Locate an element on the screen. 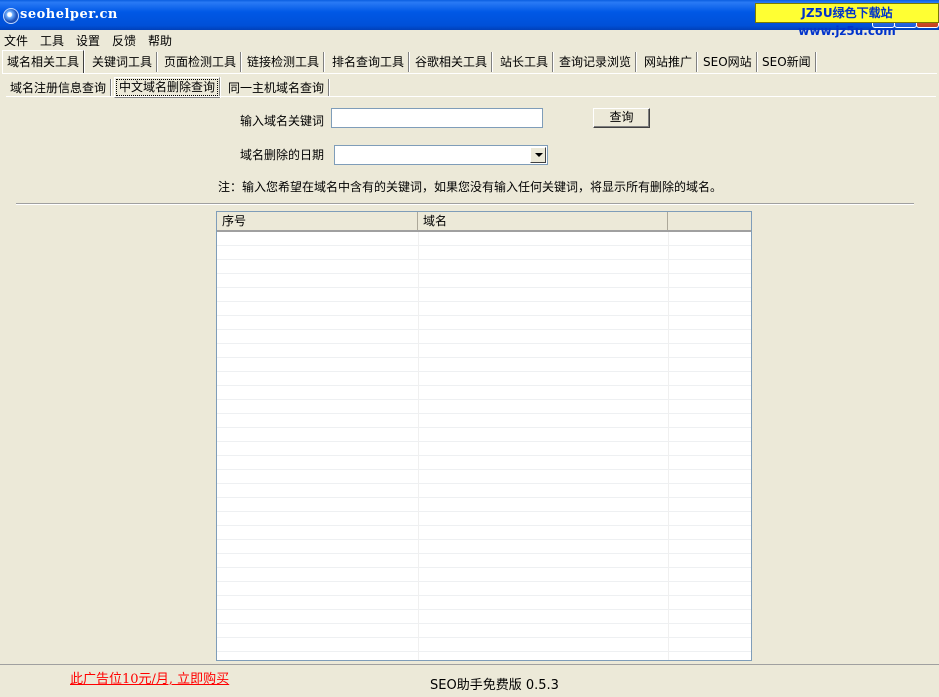  tab-keyword-tools: 关键词工具 is located at coordinates (123, 62).